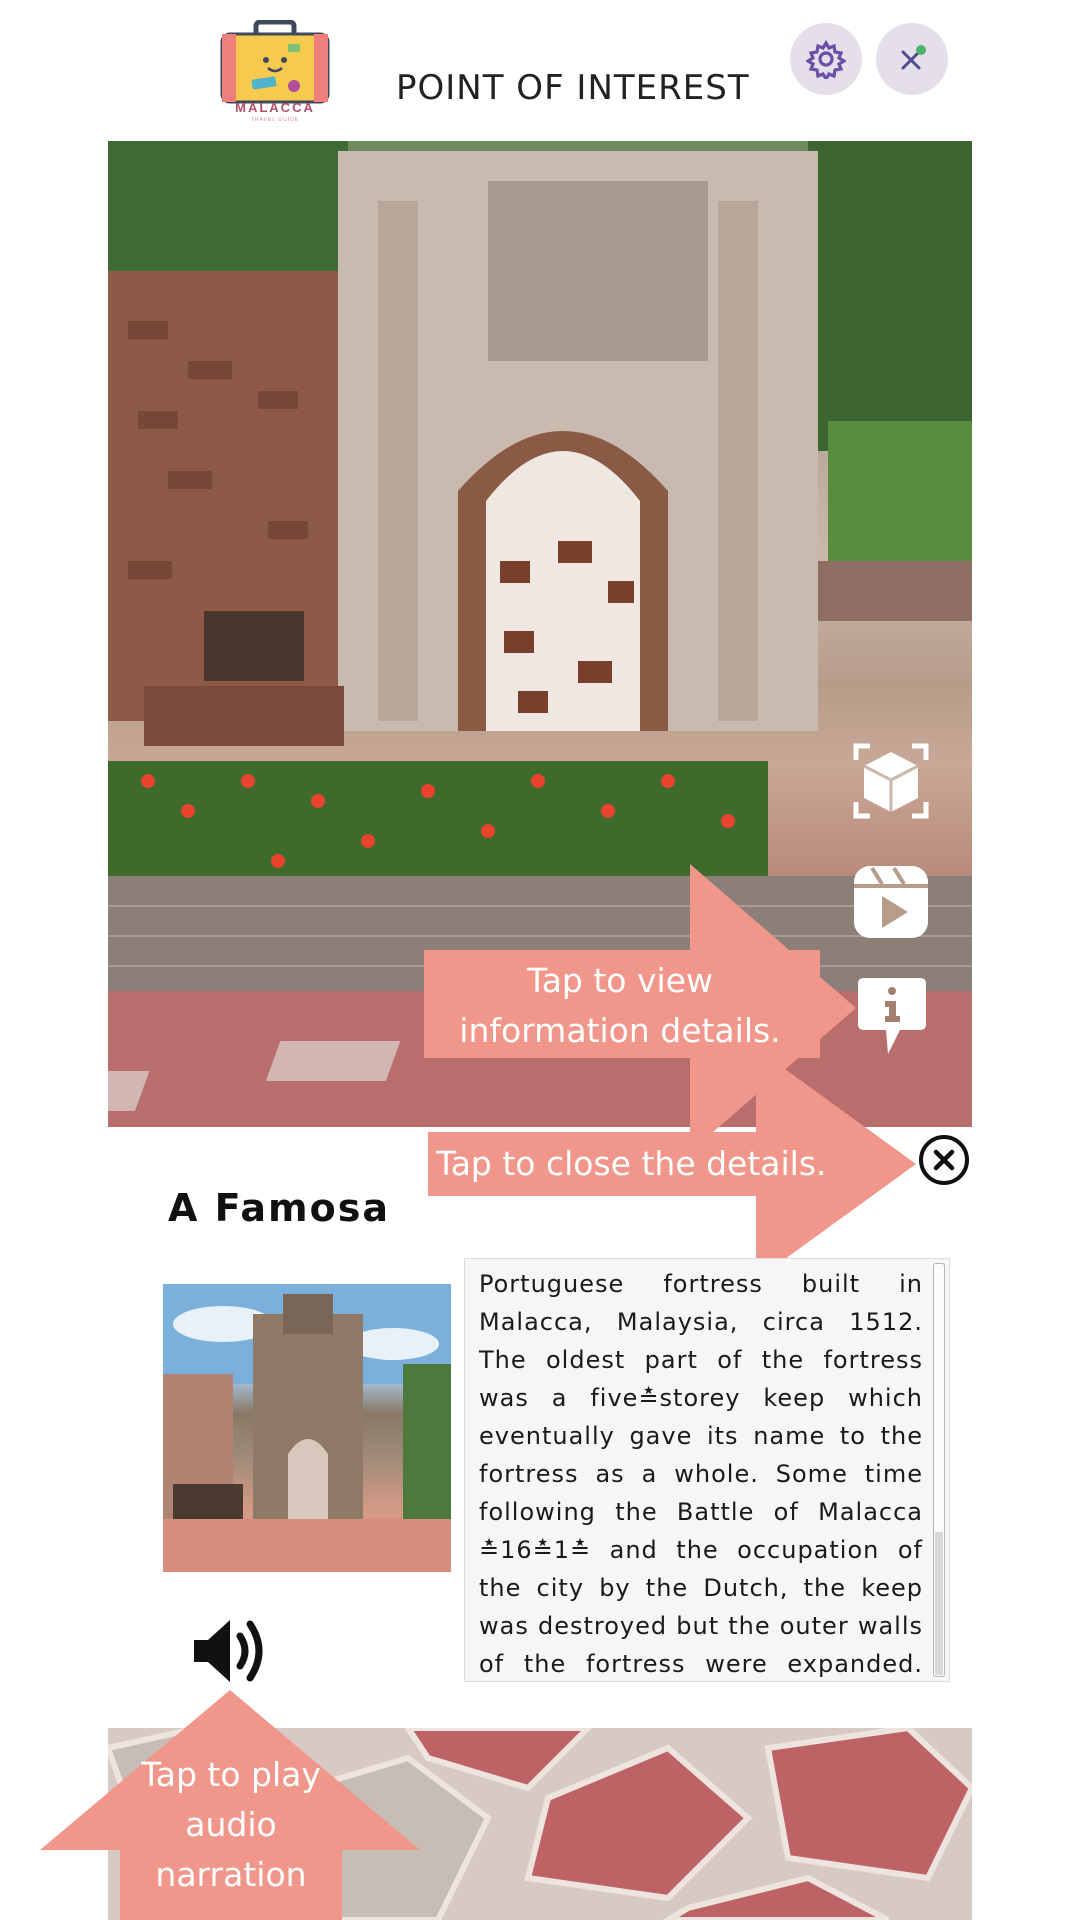 This screenshot has height=1920, width=1080. I want to click on poi-thumbnail, so click(307, 1428).